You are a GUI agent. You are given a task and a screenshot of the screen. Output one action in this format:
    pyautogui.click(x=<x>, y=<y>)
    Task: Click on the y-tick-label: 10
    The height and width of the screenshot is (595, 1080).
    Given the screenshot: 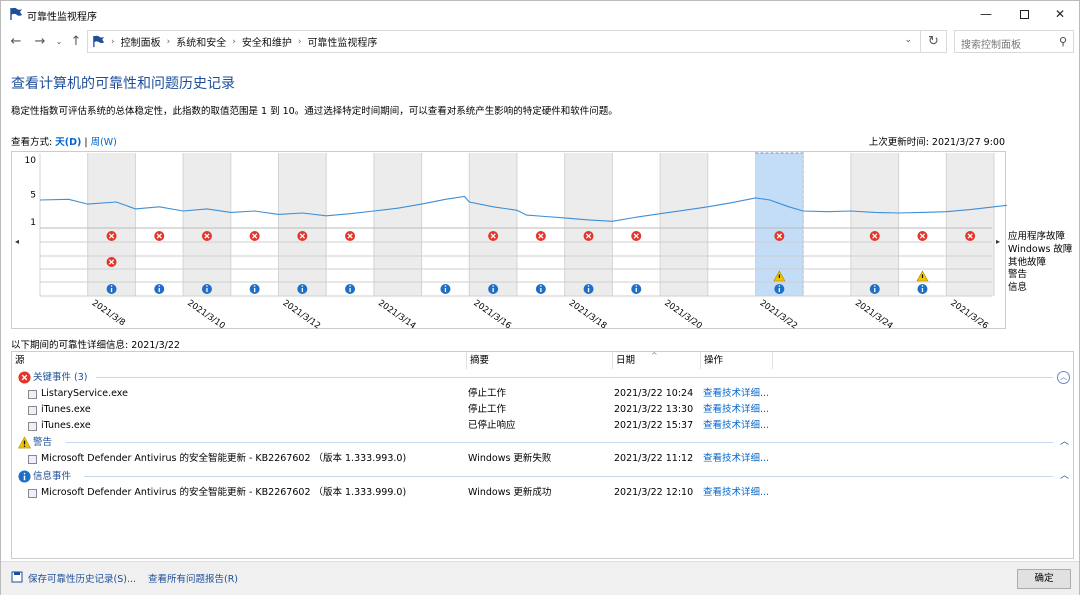 What is the action you would take?
    pyautogui.click(x=31, y=161)
    